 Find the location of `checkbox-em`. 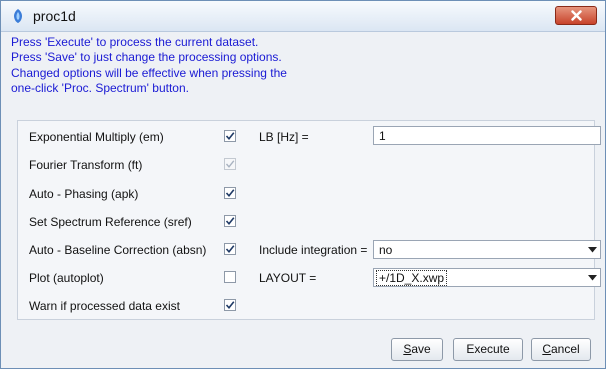

checkbox-em is located at coordinates (230, 136).